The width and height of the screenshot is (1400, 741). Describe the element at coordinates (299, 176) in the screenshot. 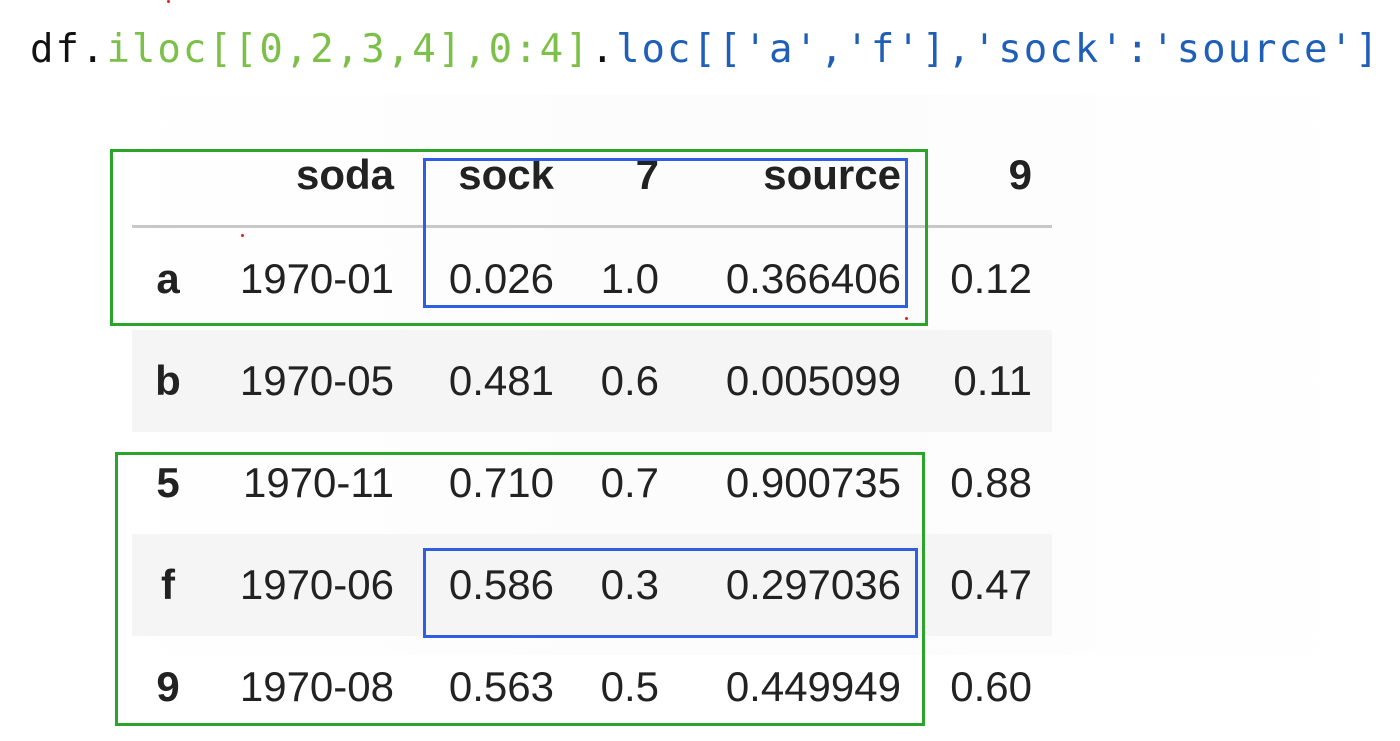

I see `header-soda: soda` at that location.